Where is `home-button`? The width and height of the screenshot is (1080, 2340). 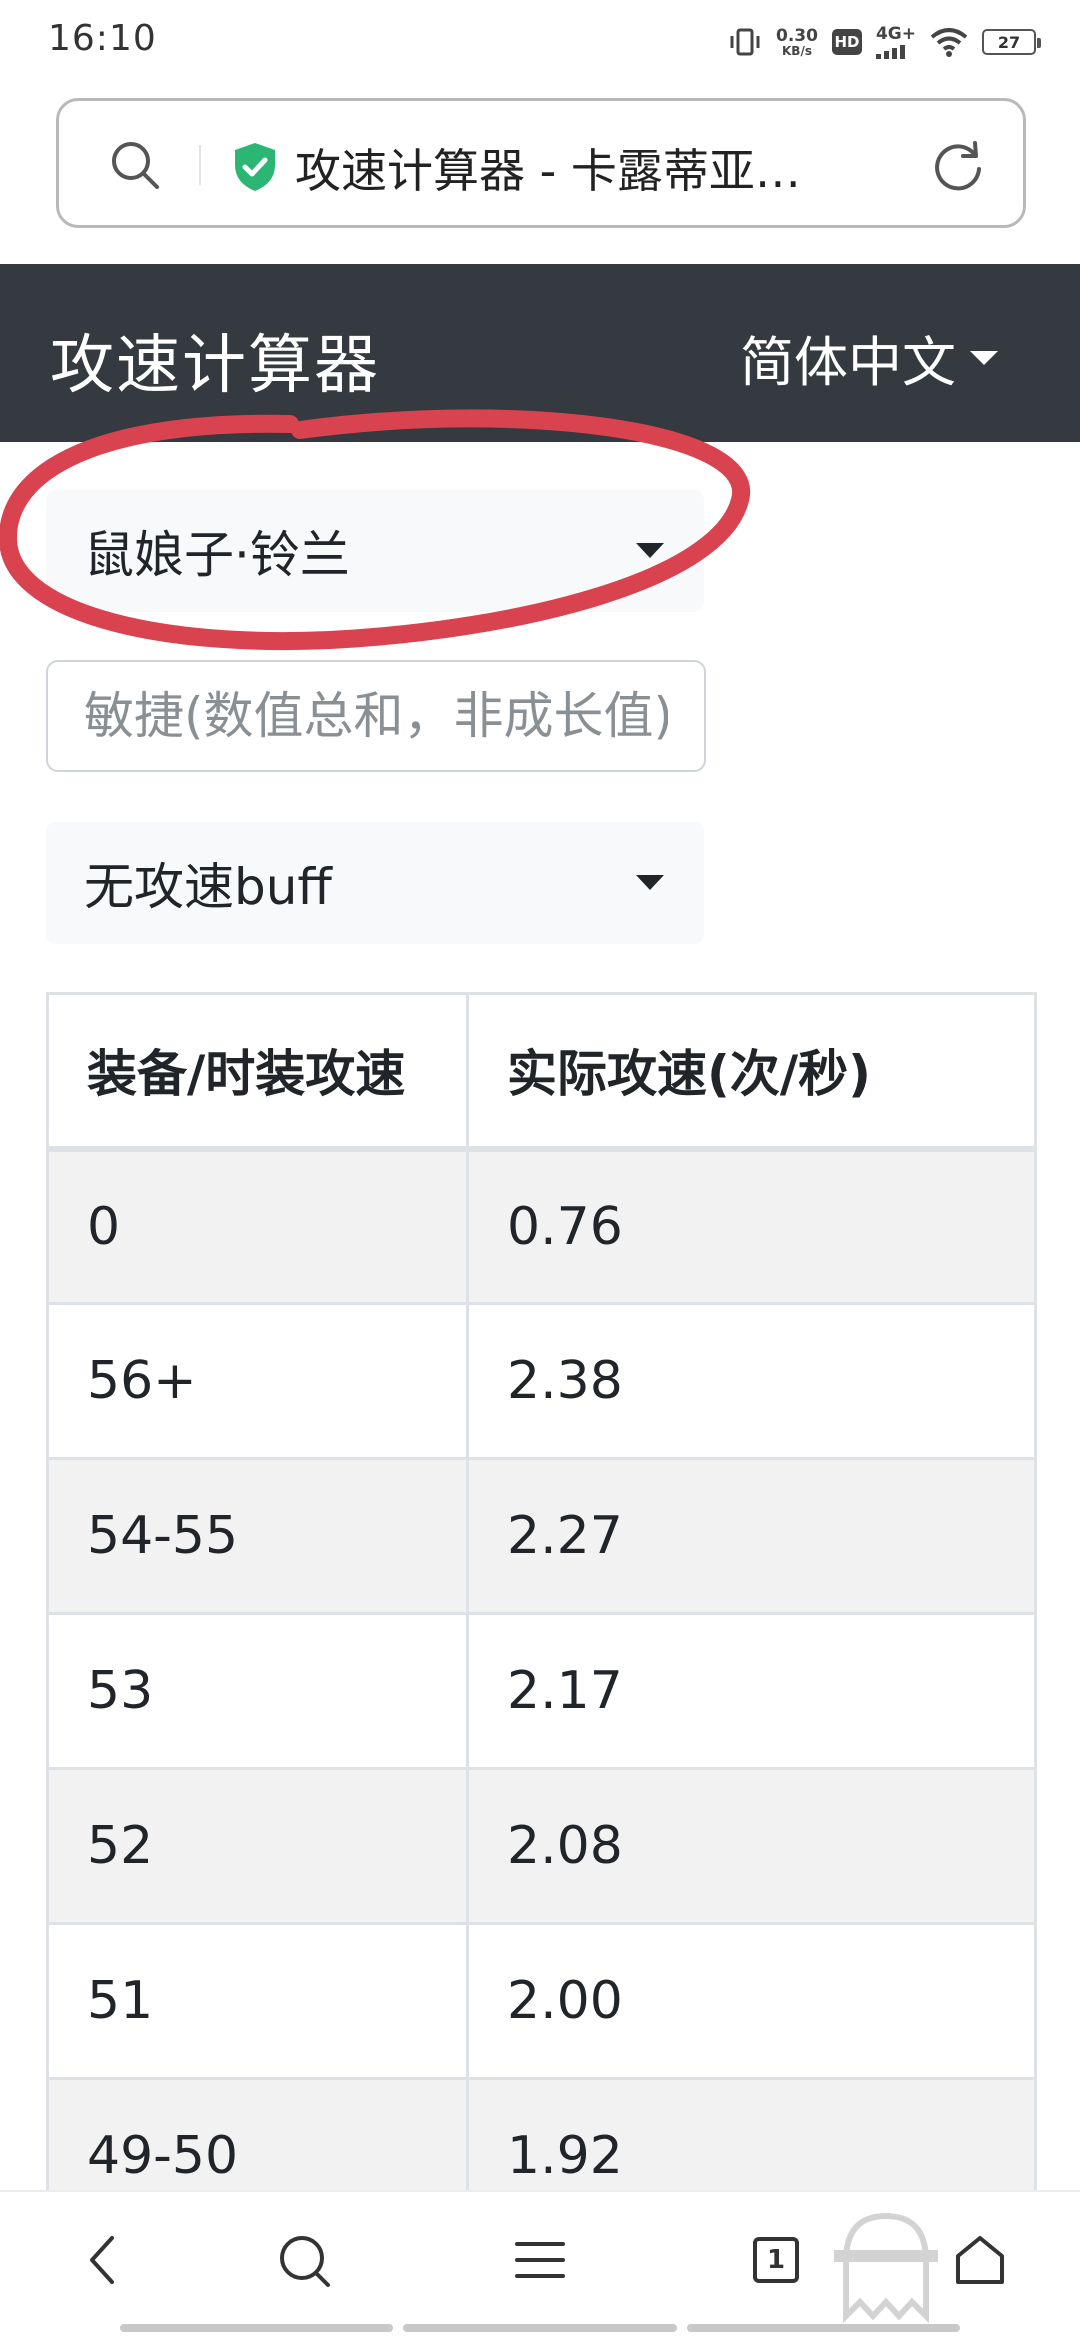
home-button is located at coordinates (980, 2260).